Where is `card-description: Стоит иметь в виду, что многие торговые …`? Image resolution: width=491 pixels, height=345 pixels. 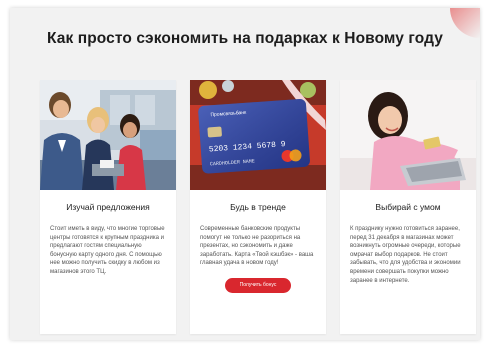 card-description: Стоит иметь в виду, что многие торговые … is located at coordinates (107, 250).